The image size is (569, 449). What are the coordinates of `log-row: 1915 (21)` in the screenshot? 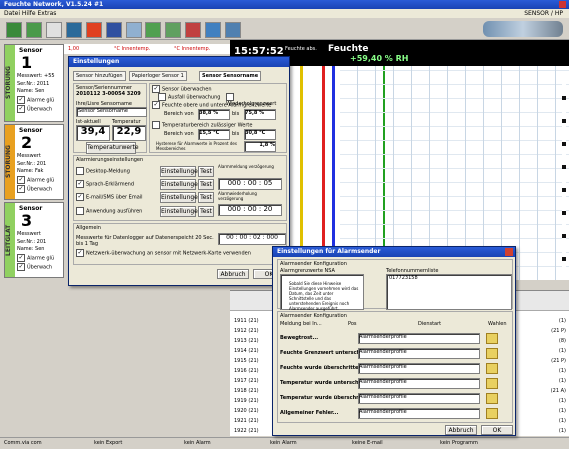 It's located at (246, 361).